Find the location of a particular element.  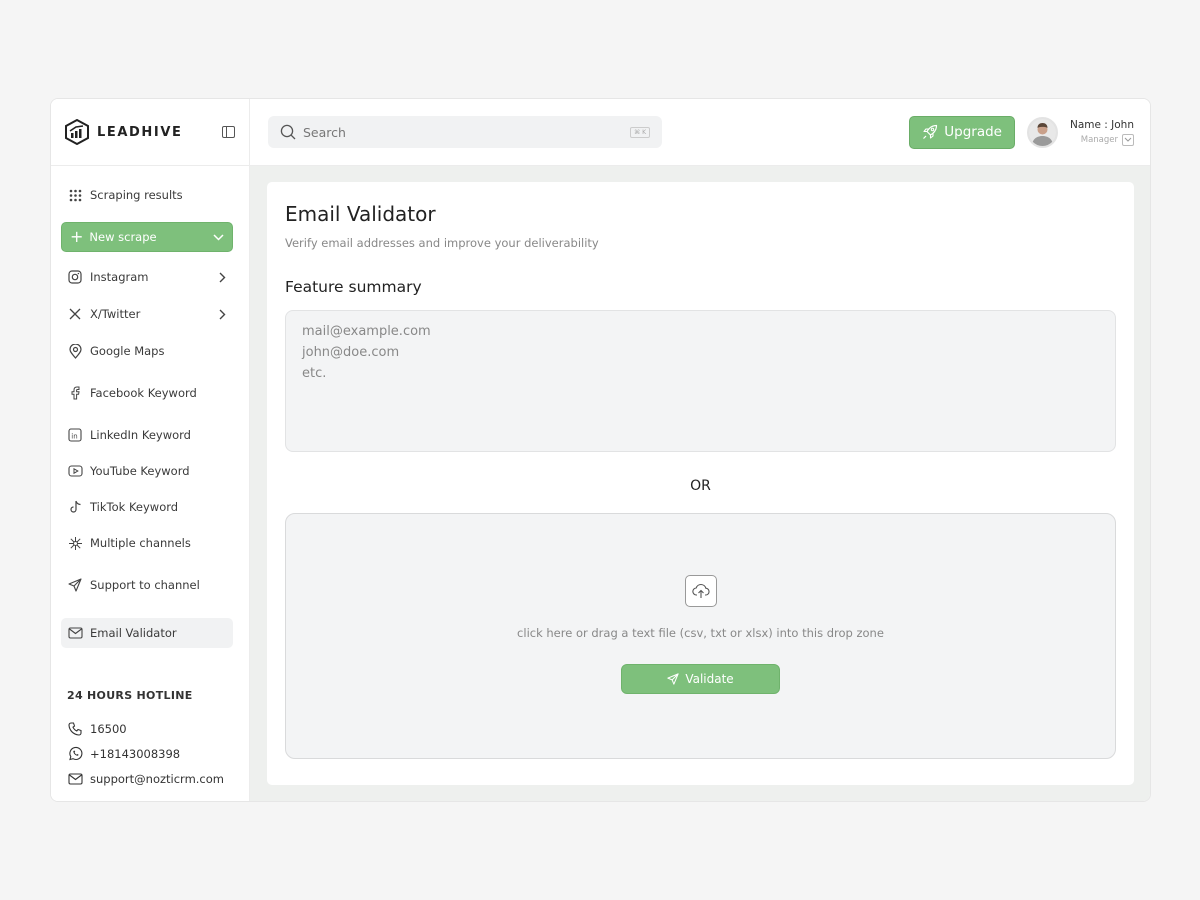

hotline-phone-number: 16500 is located at coordinates (108, 728).